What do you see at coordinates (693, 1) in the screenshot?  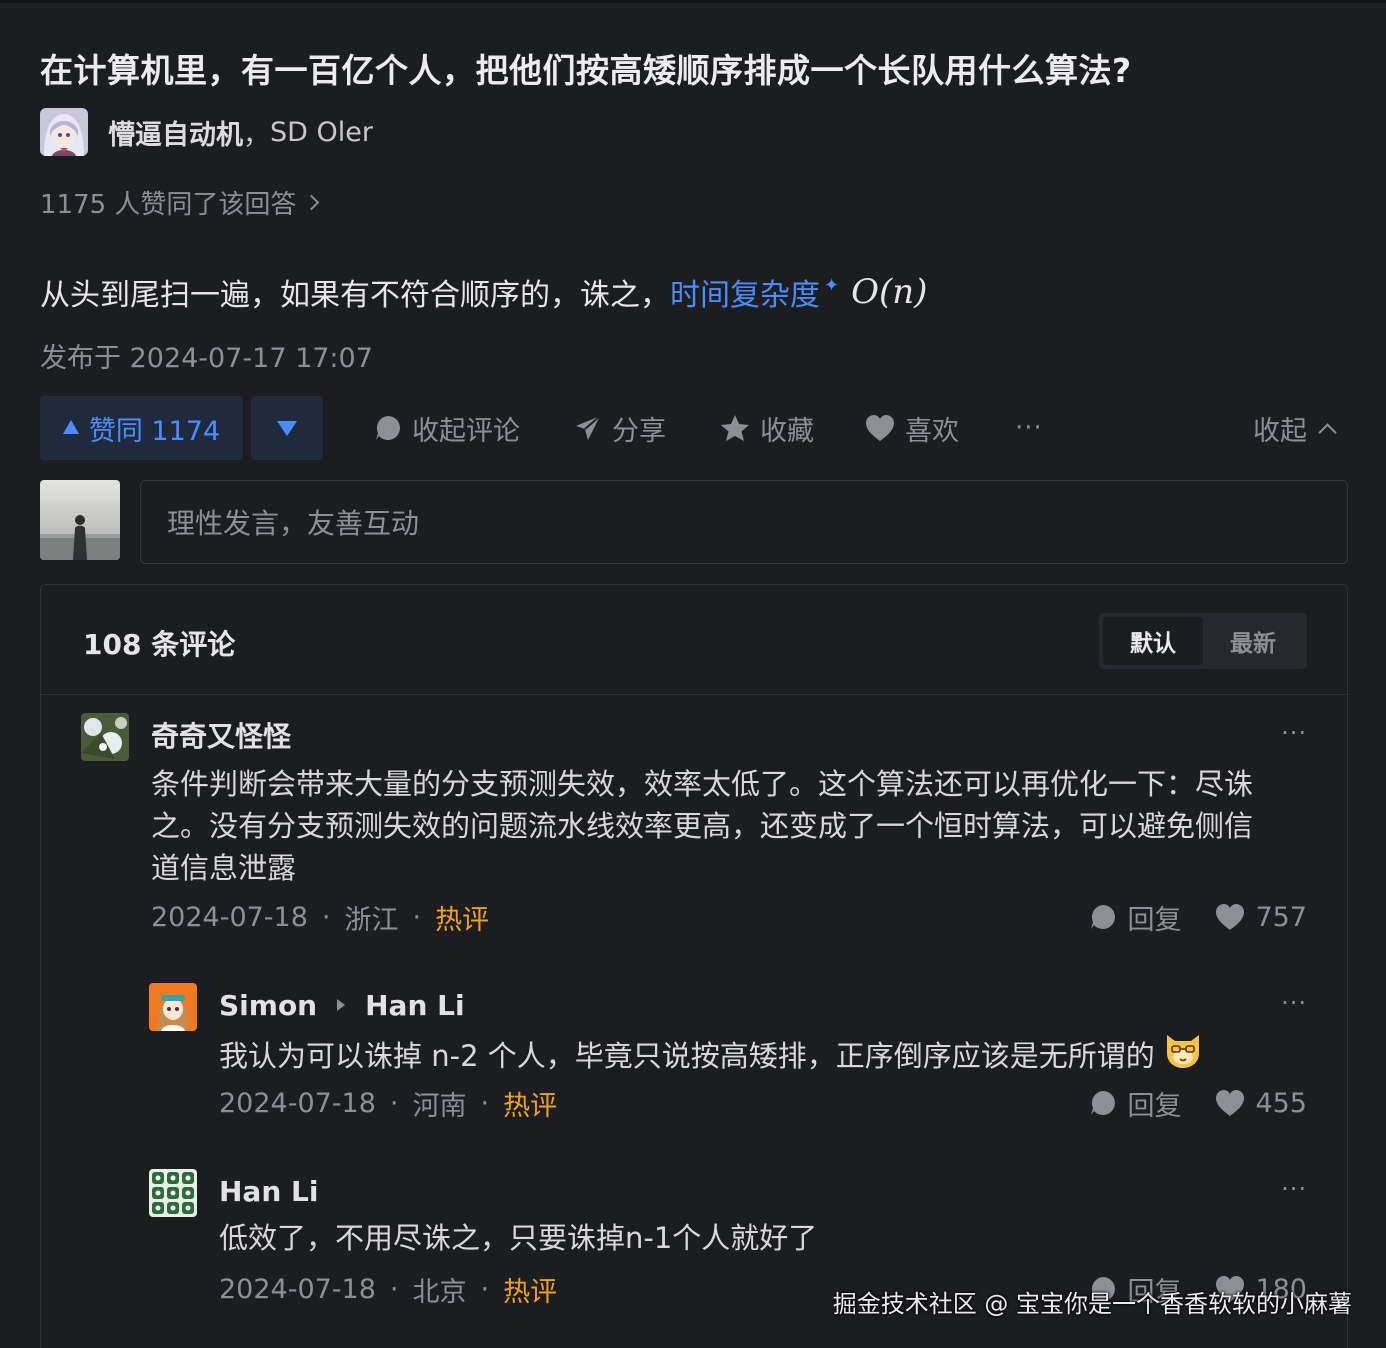 I see `top-border` at bounding box center [693, 1].